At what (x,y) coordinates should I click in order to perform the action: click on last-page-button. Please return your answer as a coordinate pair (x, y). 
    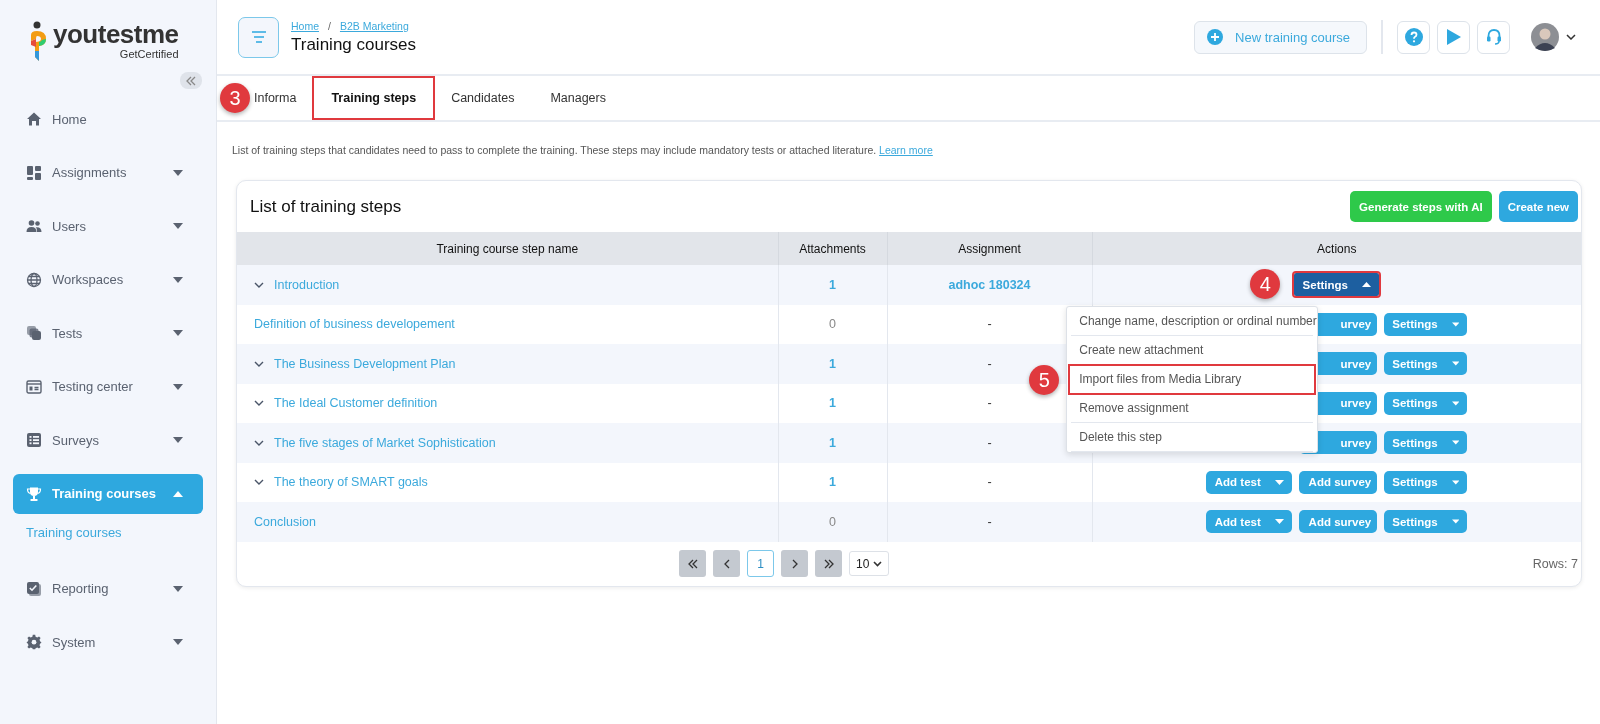
    Looking at the image, I should click on (828, 563).